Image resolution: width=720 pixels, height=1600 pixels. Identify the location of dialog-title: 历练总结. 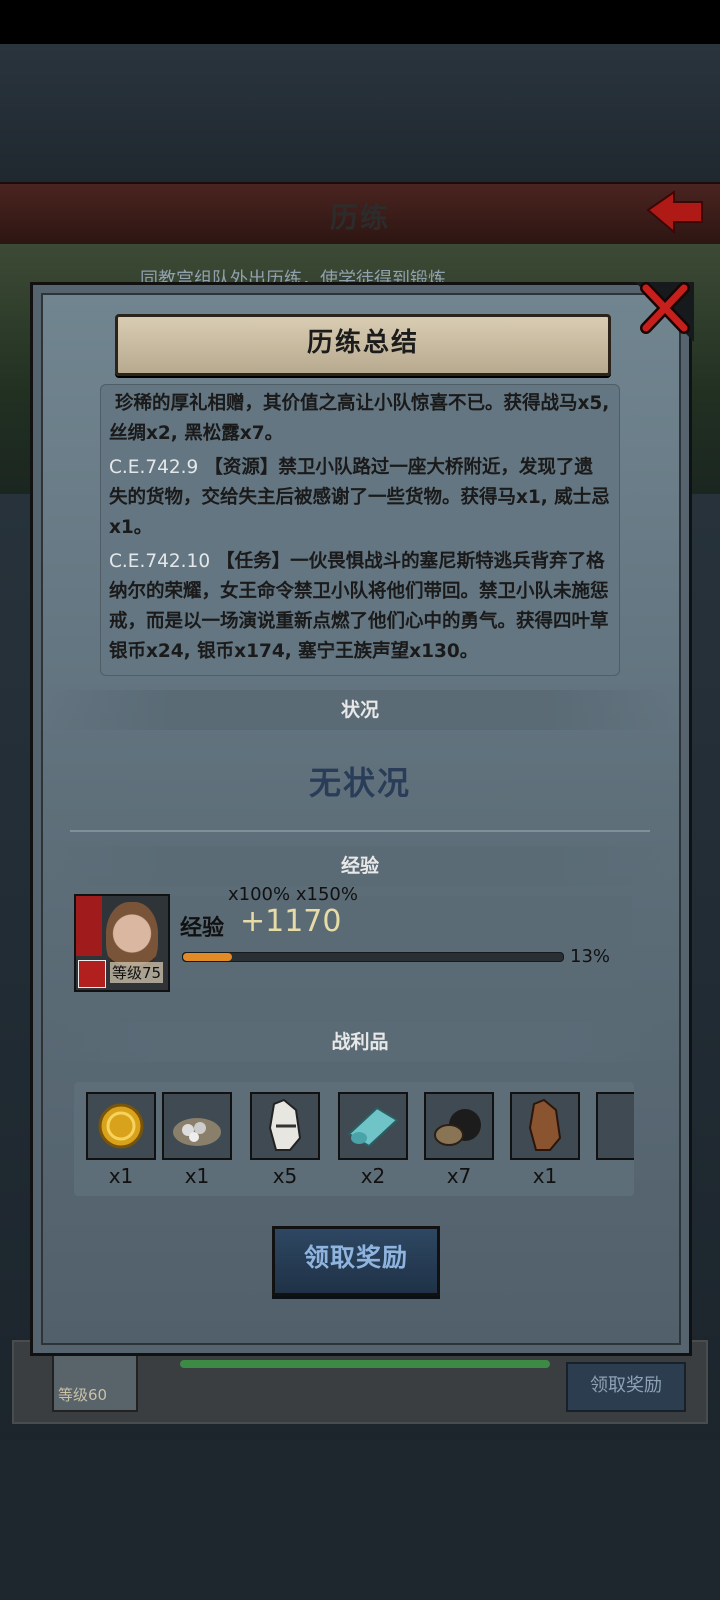
(362, 343).